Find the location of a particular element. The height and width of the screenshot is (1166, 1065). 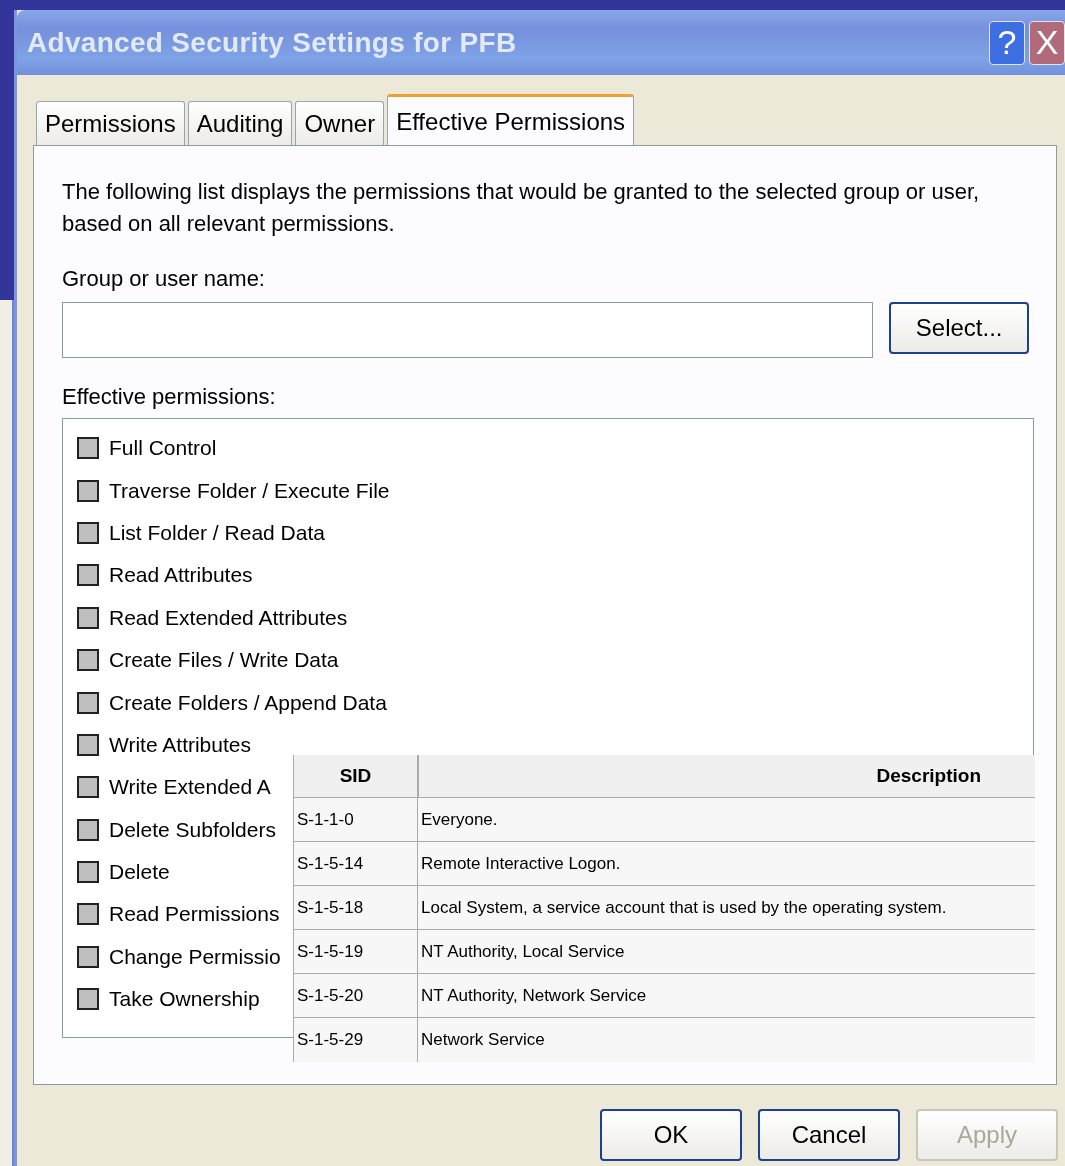

tab: Owner is located at coordinates (340, 123).